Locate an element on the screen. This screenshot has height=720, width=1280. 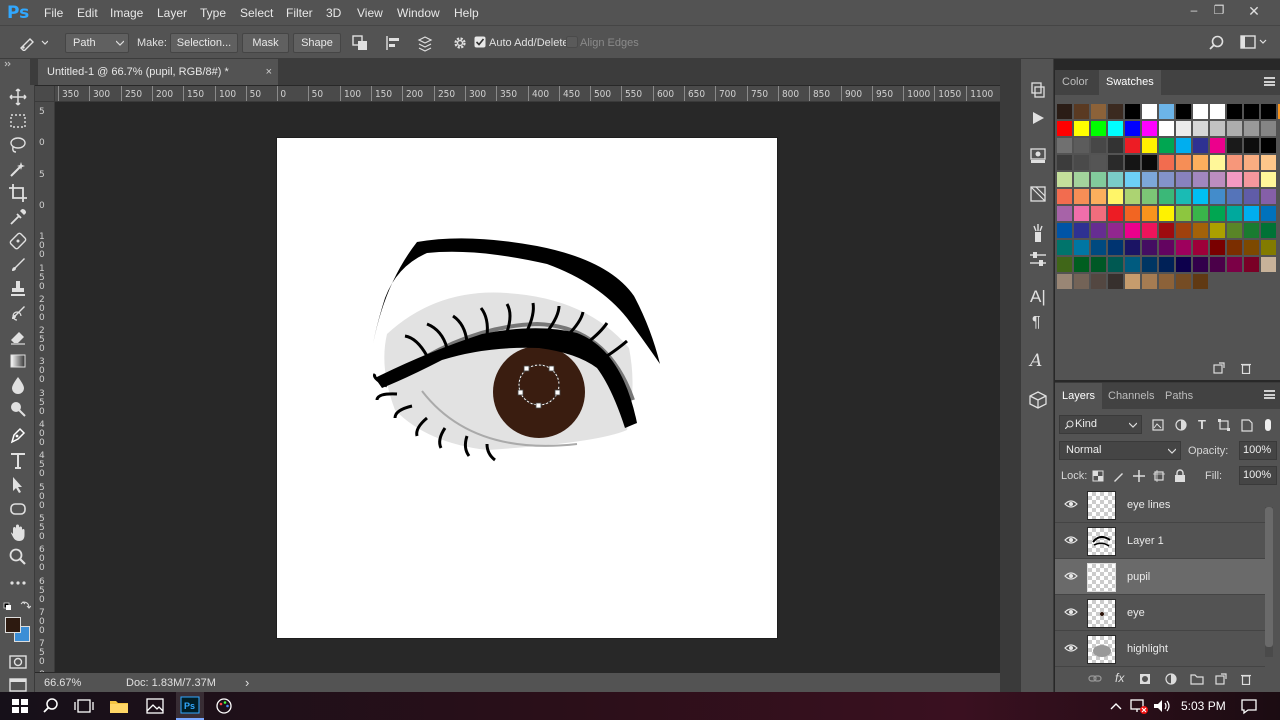
layer-effects-button: fx is located at coordinates (1119, 678).